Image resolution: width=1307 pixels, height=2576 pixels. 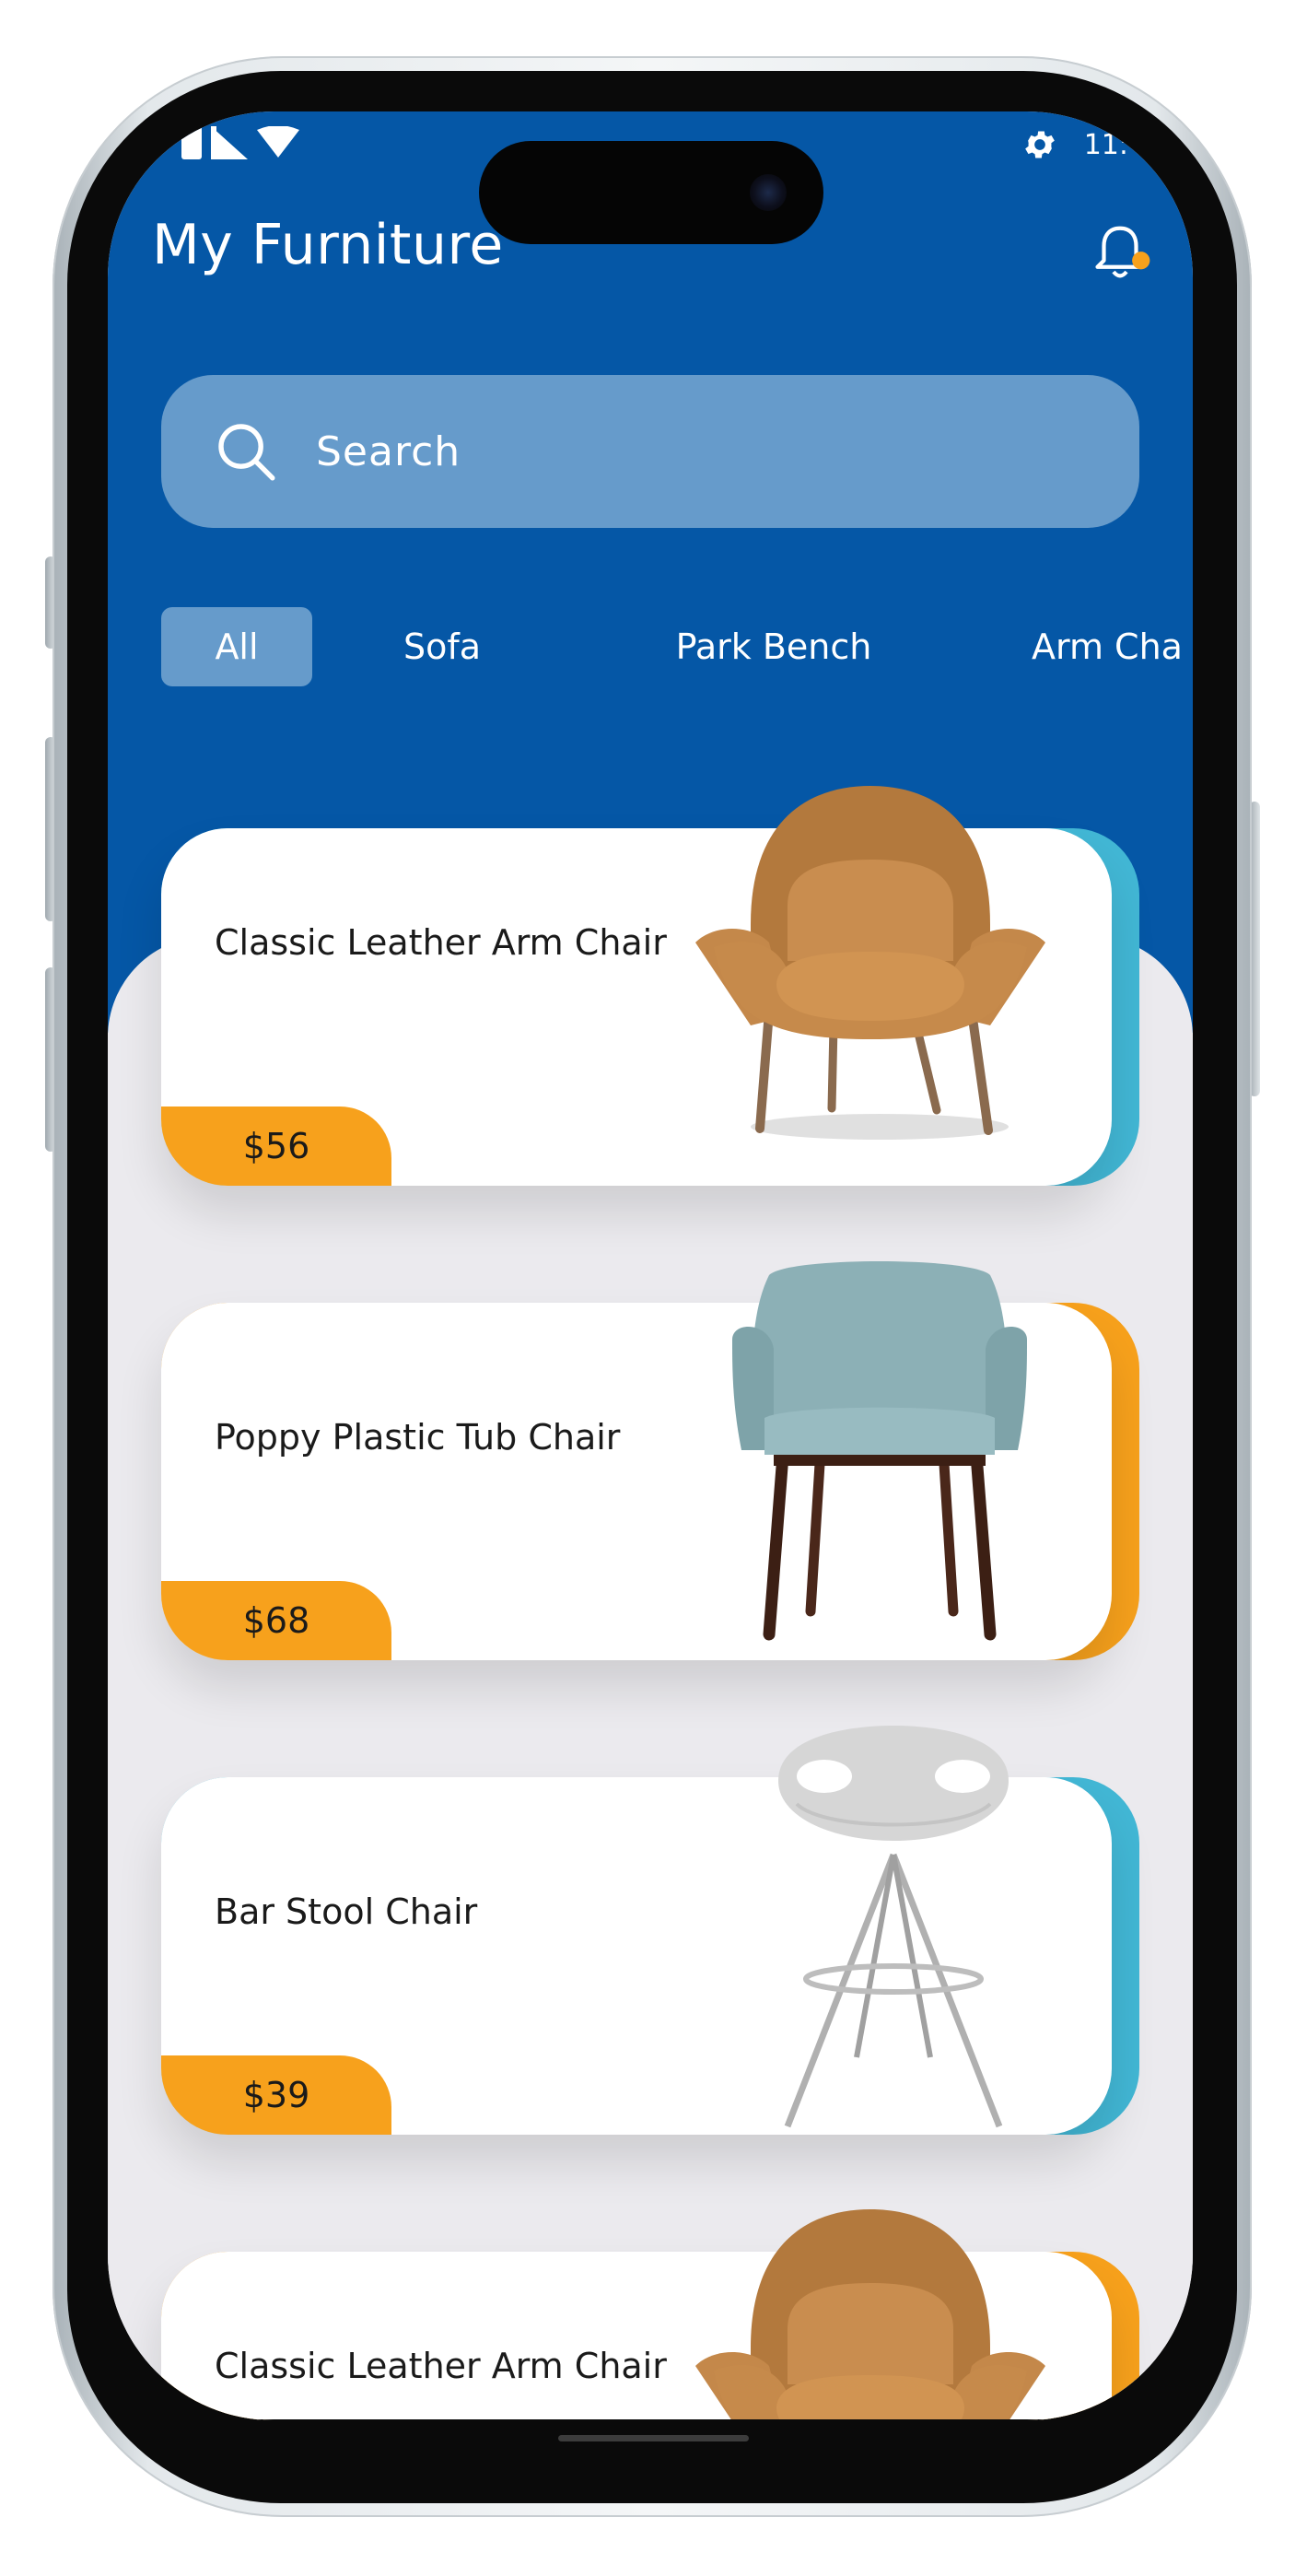 What do you see at coordinates (650, 2314) in the screenshot?
I see `product-card: Classic Leather Arm Chair` at bounding box center [650, 2314].